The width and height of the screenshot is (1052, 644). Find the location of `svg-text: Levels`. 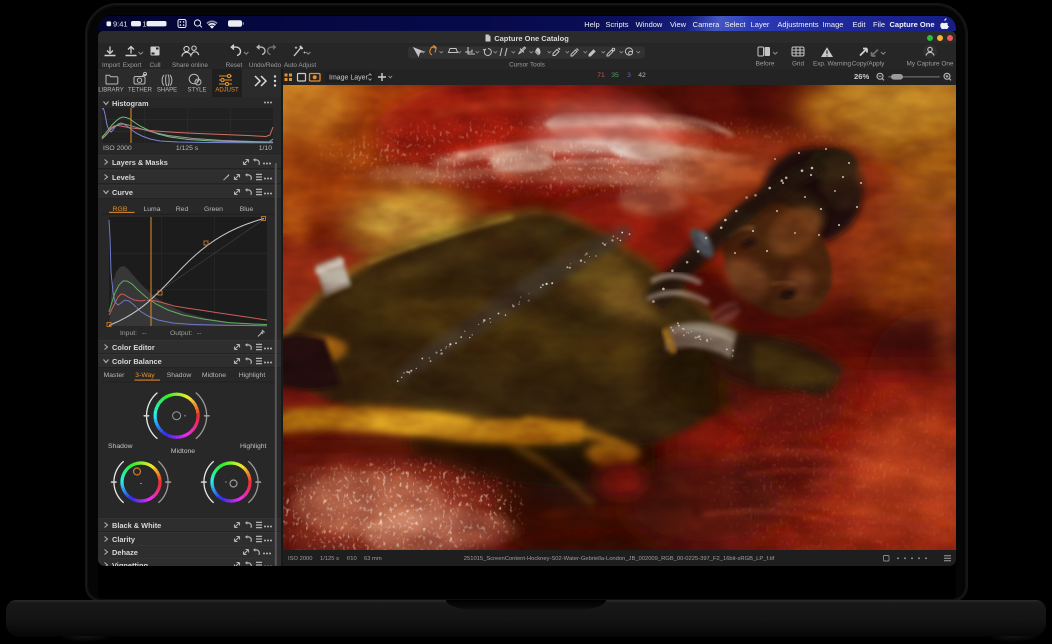

svg-text: Levels is located at coordinates (123, 177).